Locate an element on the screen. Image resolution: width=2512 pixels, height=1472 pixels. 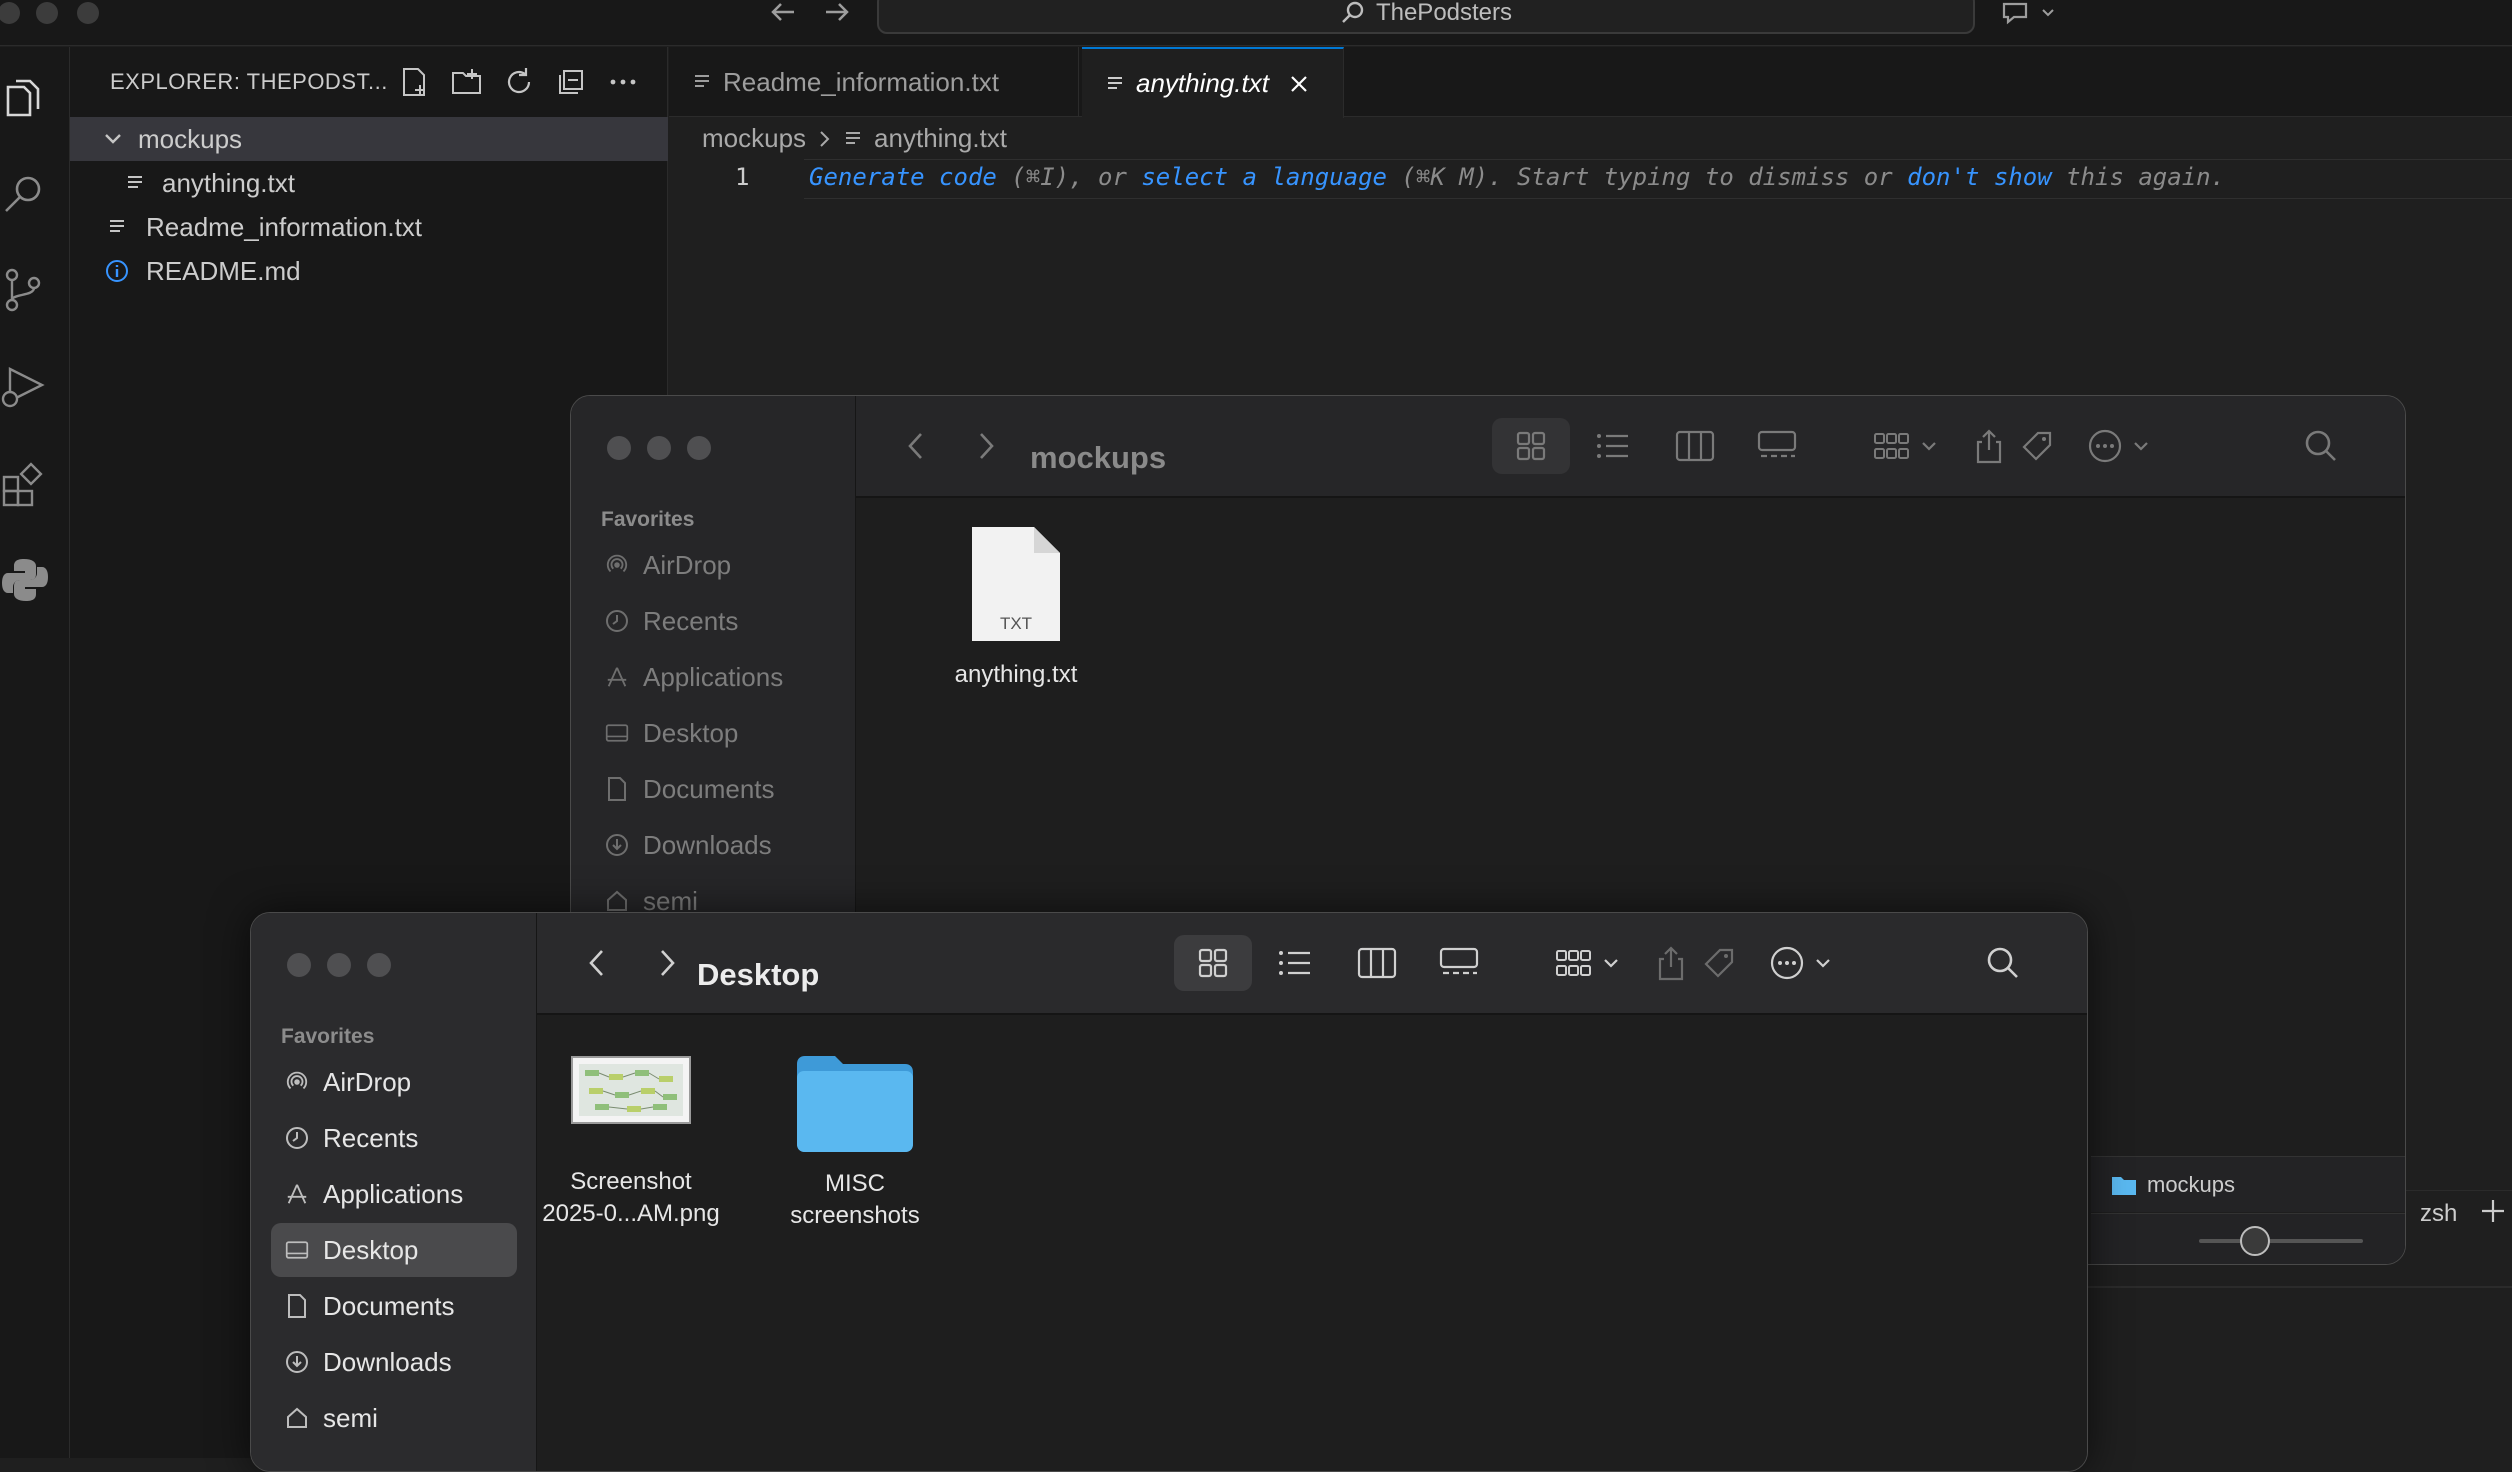
tab-anything: anything.txt is located at coordinates (1213, 82).